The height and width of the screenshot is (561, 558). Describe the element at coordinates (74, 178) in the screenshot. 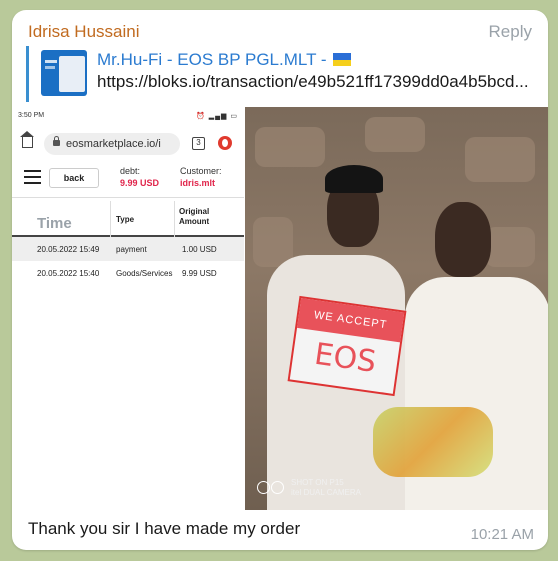

I see `back-button: back` at that location.